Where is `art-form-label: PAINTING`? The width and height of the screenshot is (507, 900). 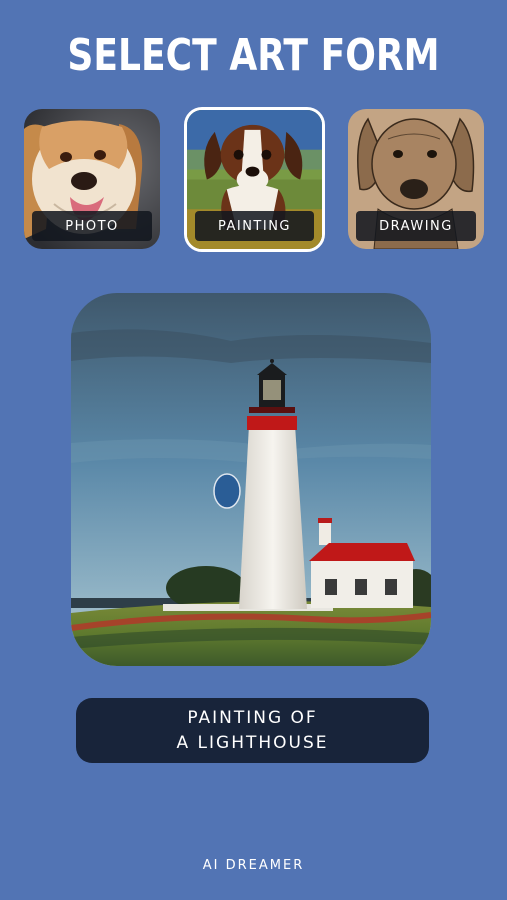 art-form-label: PAINTING is located at coordinates (254, 226).